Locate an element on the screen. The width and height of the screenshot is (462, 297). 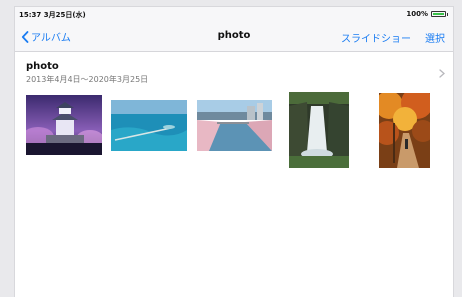
album-date-range: 2013年4月4日～2020年3月25日 is located at coordinates (87, 79).